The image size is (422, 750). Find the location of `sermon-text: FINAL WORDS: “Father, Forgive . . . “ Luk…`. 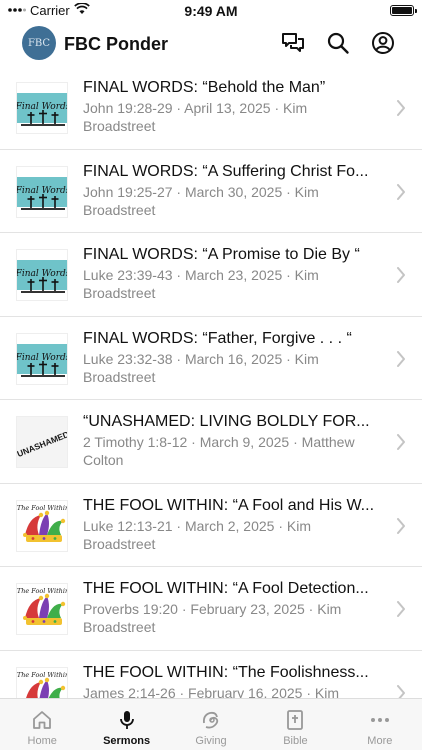

sermon-text: FINAL WORDS: “Father, Forgive . . . “ Luk… is located at coordinates (233, 357).